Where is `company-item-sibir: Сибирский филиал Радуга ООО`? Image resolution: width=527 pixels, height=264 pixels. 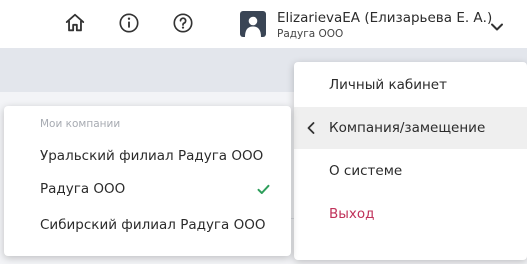 company-item-sibir: Сибирский филиал Радуга ООО is located at coordinates (147, 225).